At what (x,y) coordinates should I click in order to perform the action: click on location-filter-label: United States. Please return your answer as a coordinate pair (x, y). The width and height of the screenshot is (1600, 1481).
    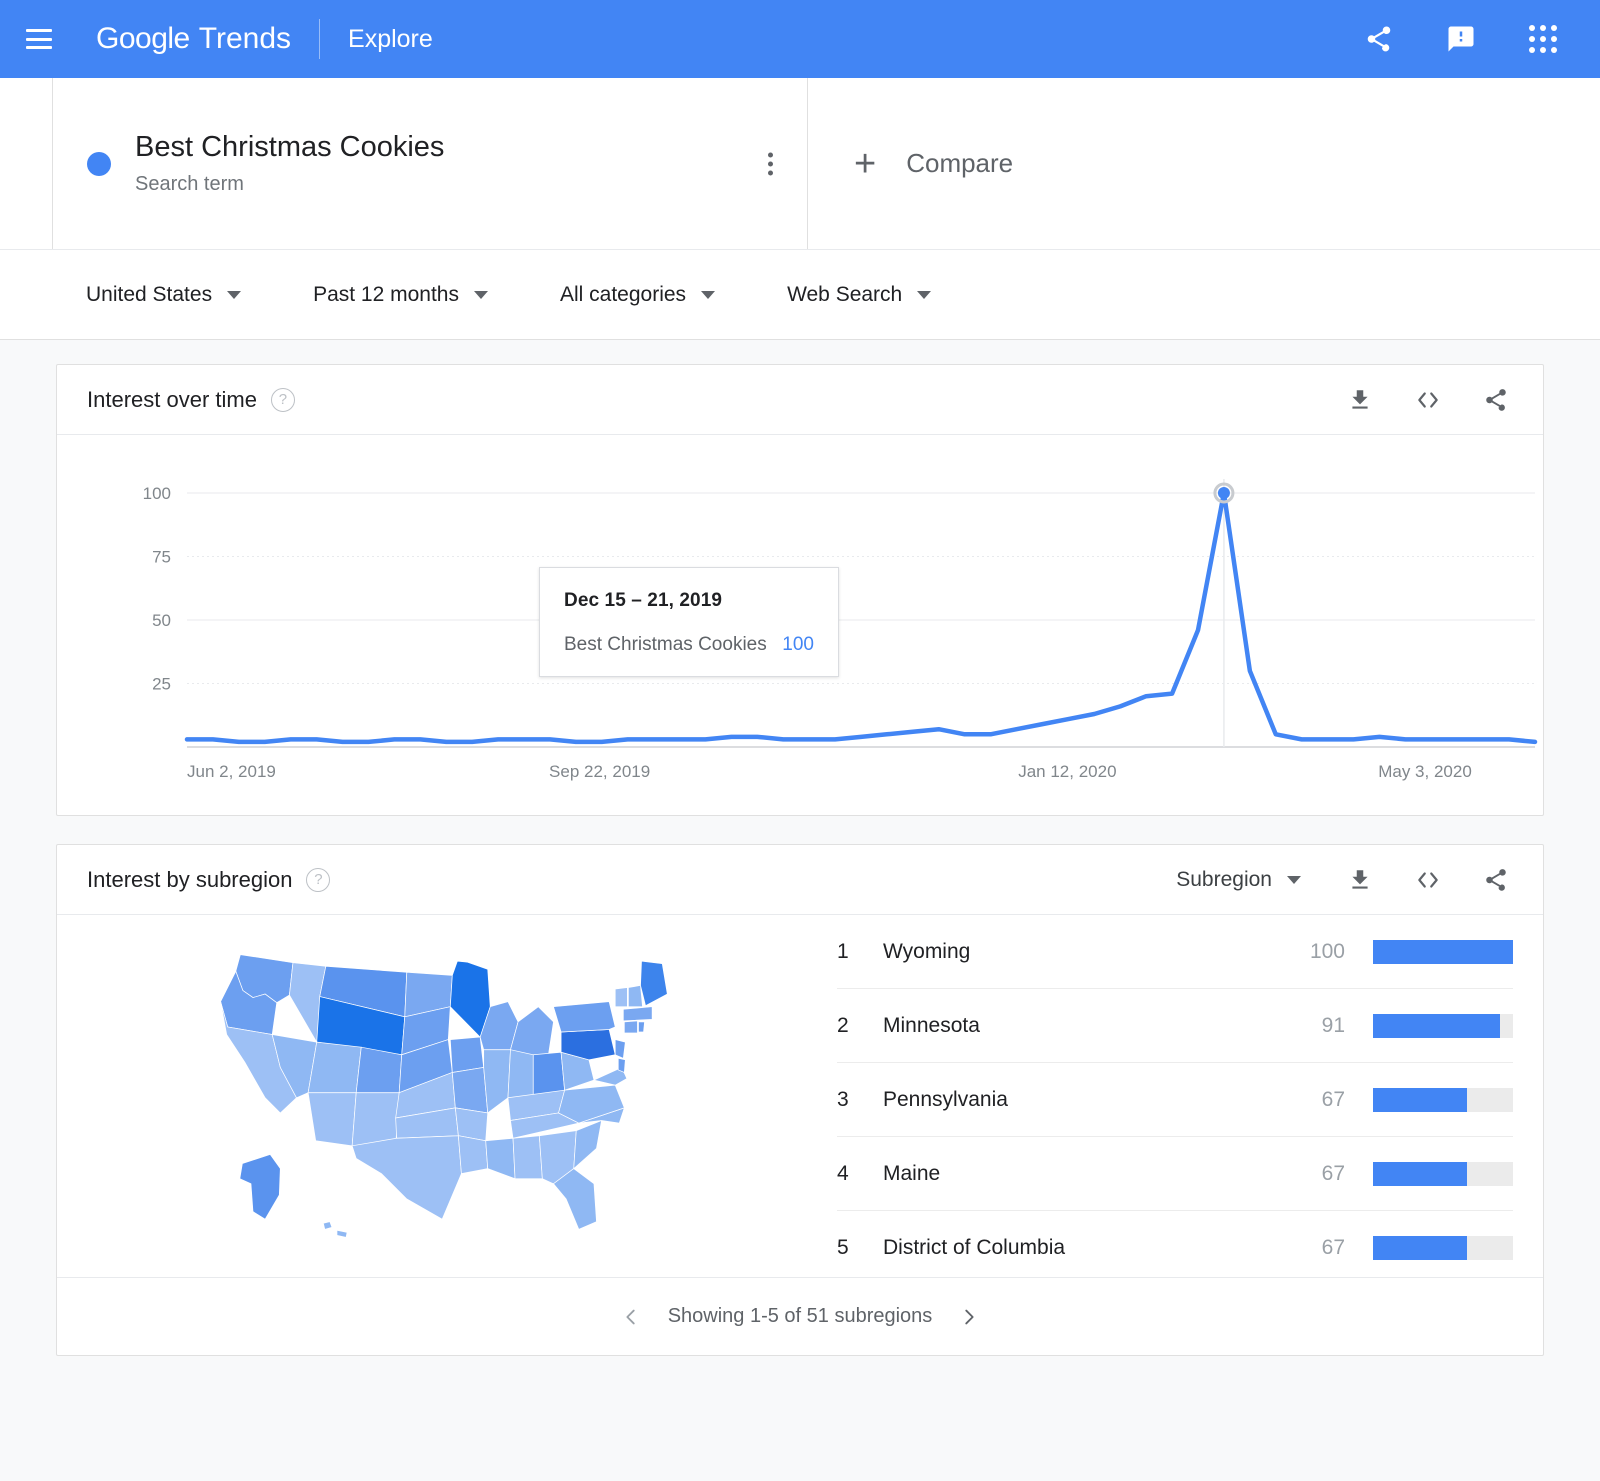
    Looking at the image, I should click on (149, 294).